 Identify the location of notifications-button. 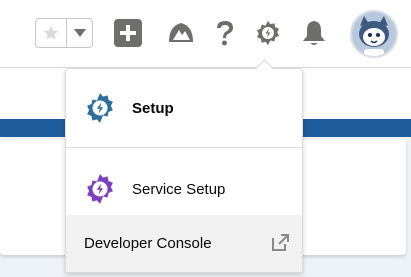
(314, 33).